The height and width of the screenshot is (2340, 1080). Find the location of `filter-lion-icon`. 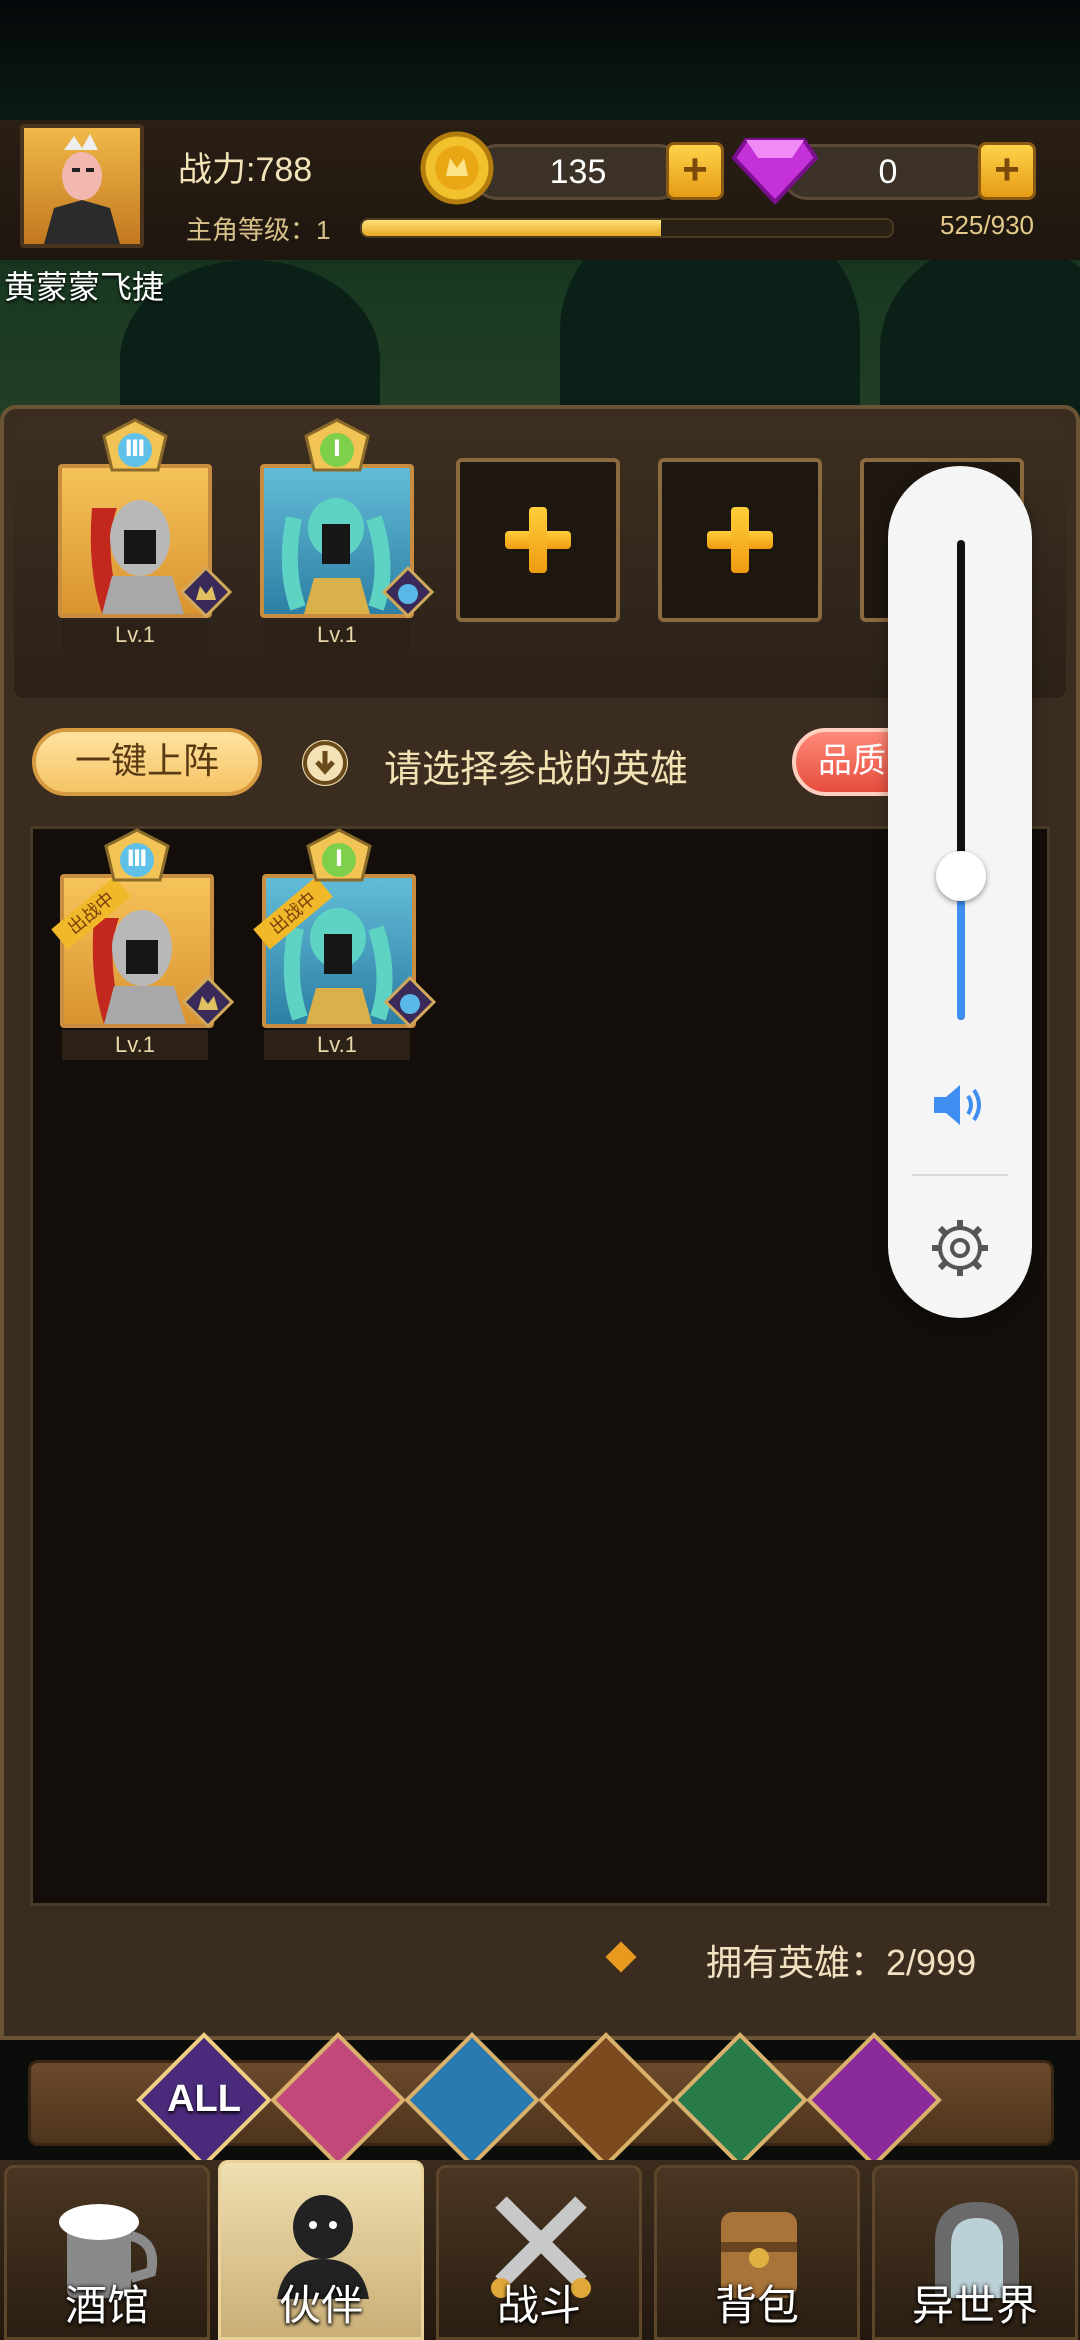

filter-lion-icon is located at coordinates (606, 2100).